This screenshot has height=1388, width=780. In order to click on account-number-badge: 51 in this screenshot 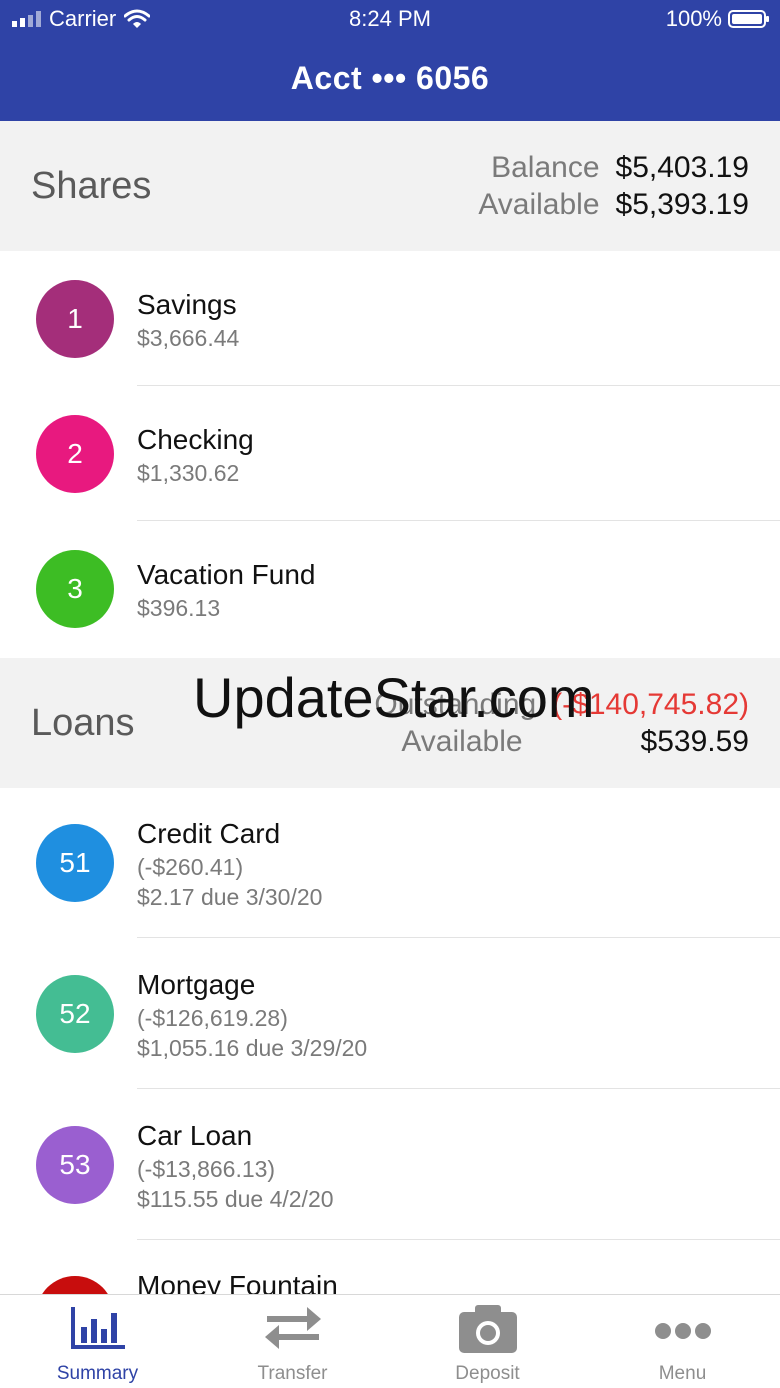, I will do `click(75, 863)`.